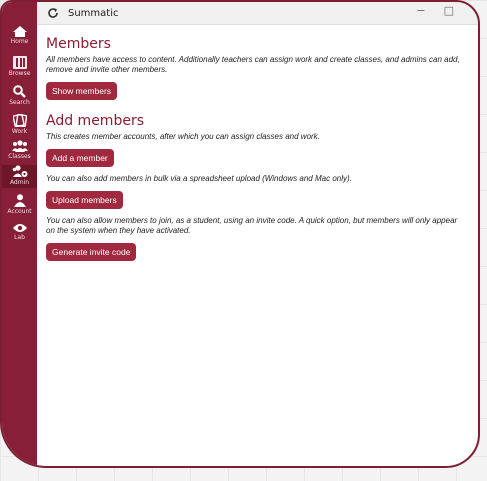  I want to click on upload-members-button: Upload members, so click(84, 200).